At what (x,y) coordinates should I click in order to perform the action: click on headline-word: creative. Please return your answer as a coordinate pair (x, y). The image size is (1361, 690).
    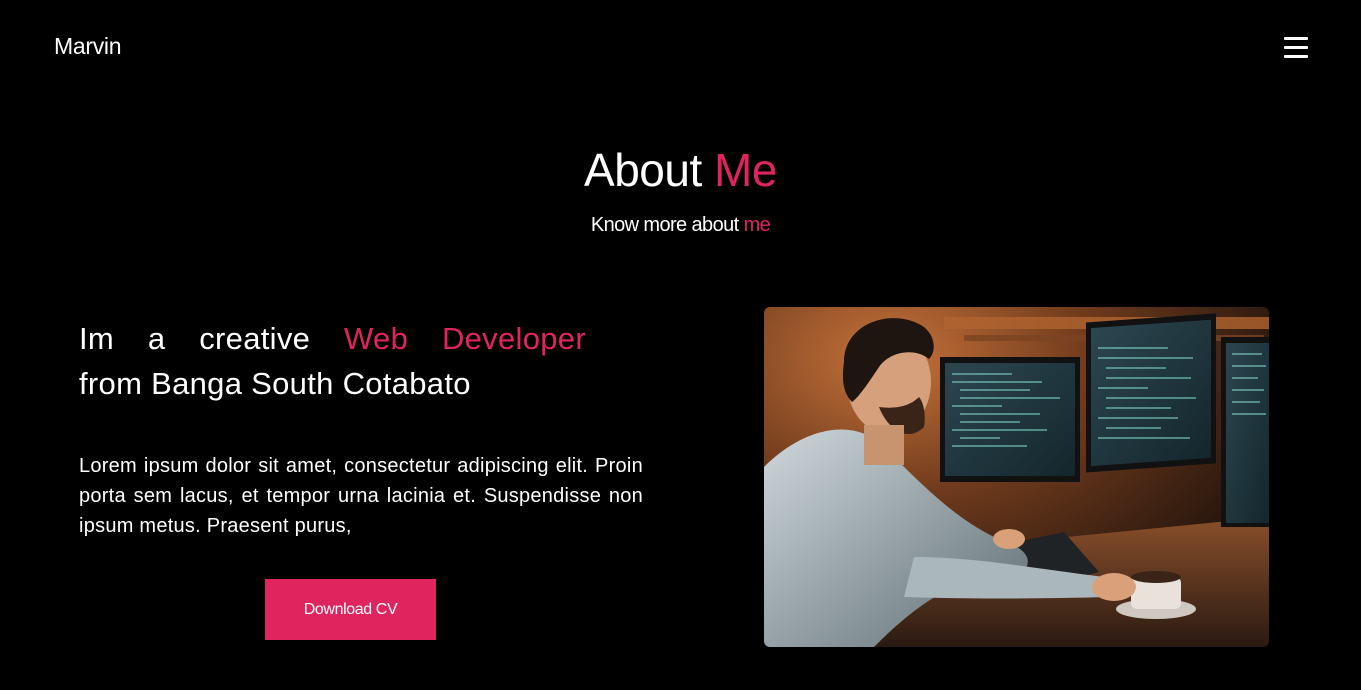
    Looking at the image, I should click on (255, 338).